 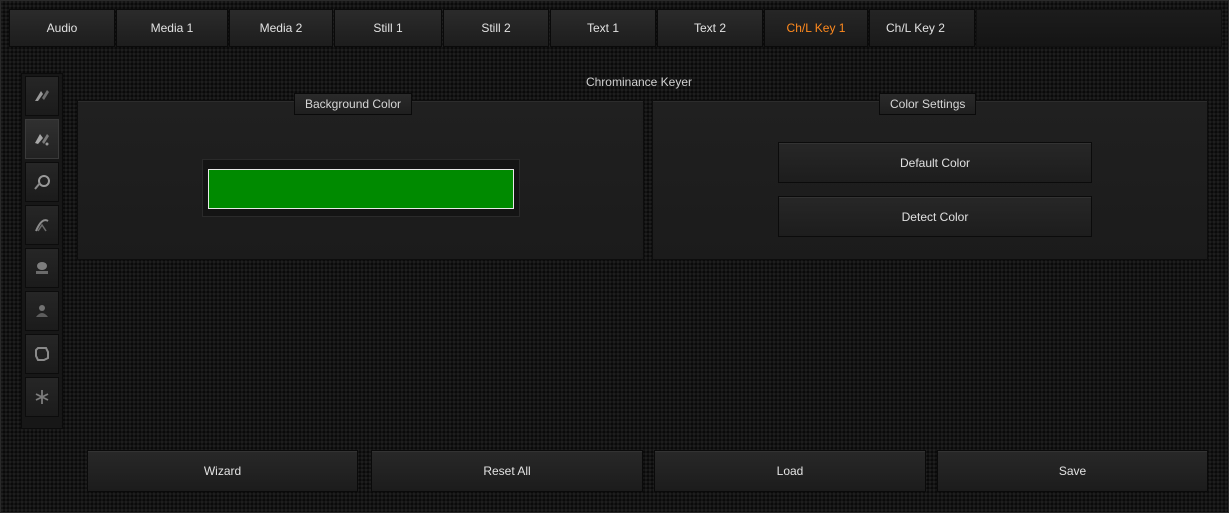 What do you see at coordinates (353, 104) in the screenshot?
I see `background-color-panel-label: Background Color` at bounding box center [353, 104].